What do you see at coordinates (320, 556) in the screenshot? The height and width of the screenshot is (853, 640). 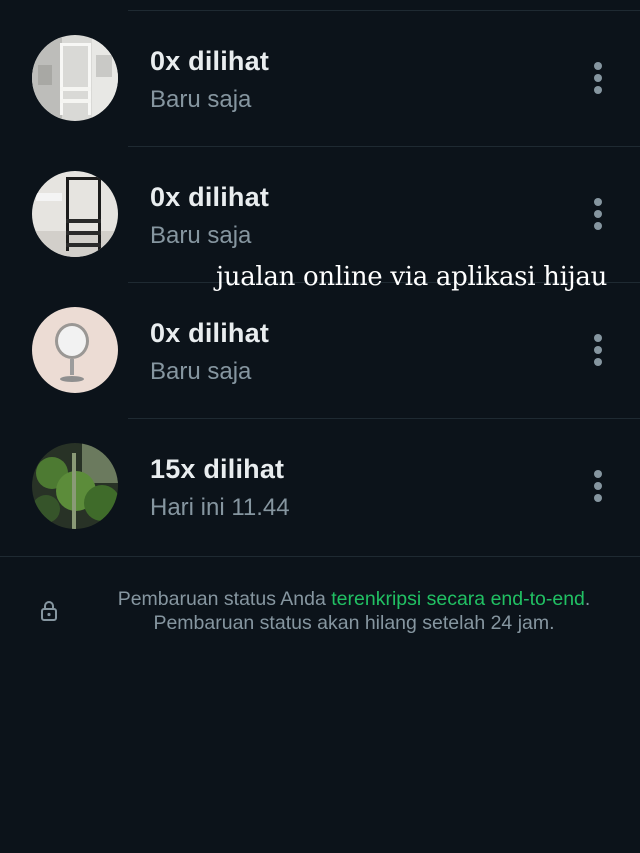 I see `section-divider` at bounding box center [320, 556].